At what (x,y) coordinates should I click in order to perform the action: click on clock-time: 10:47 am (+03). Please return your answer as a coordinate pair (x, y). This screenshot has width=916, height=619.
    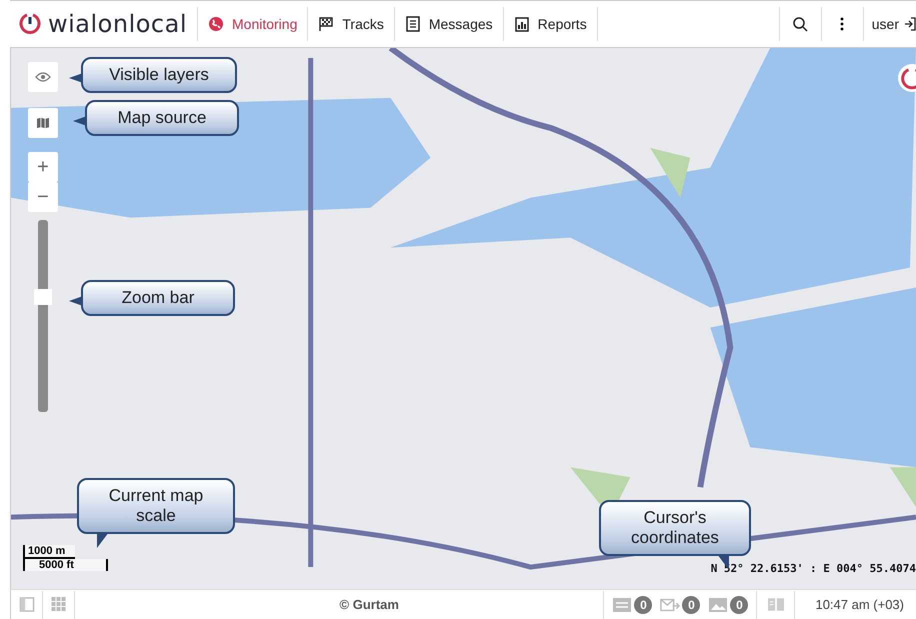
    Looking at the image, I should click on (859, 604).